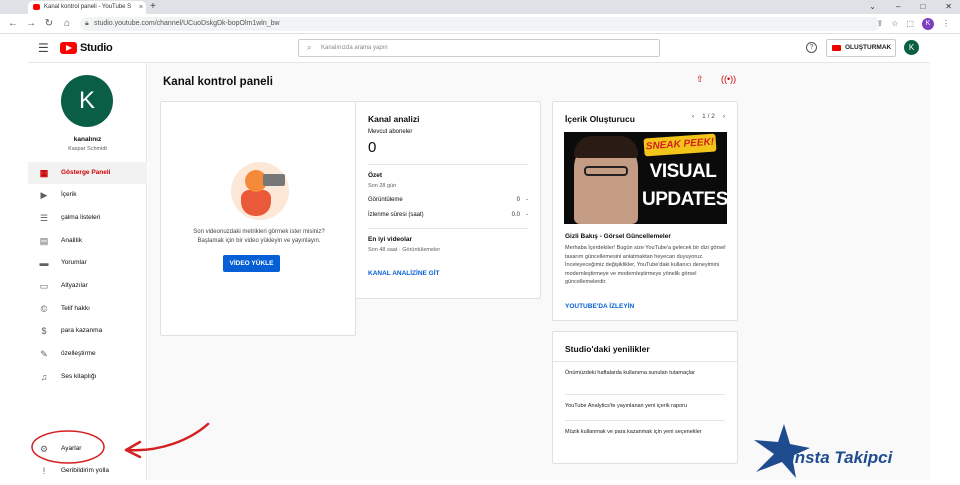  Describe the element at coordinates (44, 471) in the screenshot. I see `feedback-icon: !` at that location.